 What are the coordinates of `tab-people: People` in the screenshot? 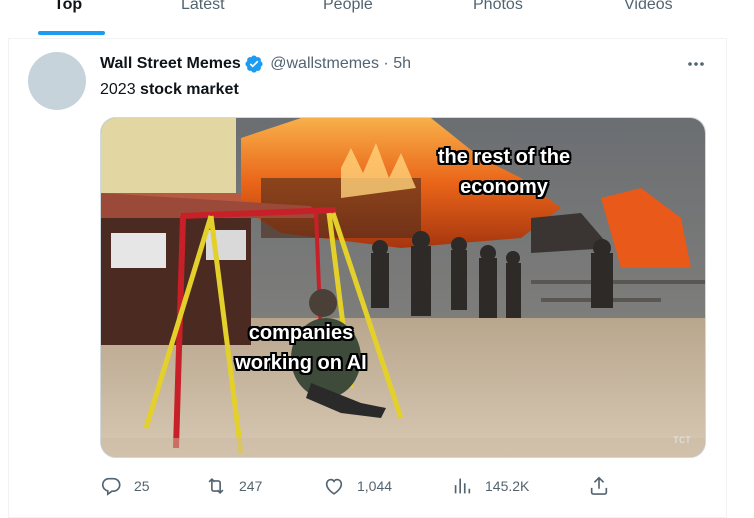 It's located at (348, 7).